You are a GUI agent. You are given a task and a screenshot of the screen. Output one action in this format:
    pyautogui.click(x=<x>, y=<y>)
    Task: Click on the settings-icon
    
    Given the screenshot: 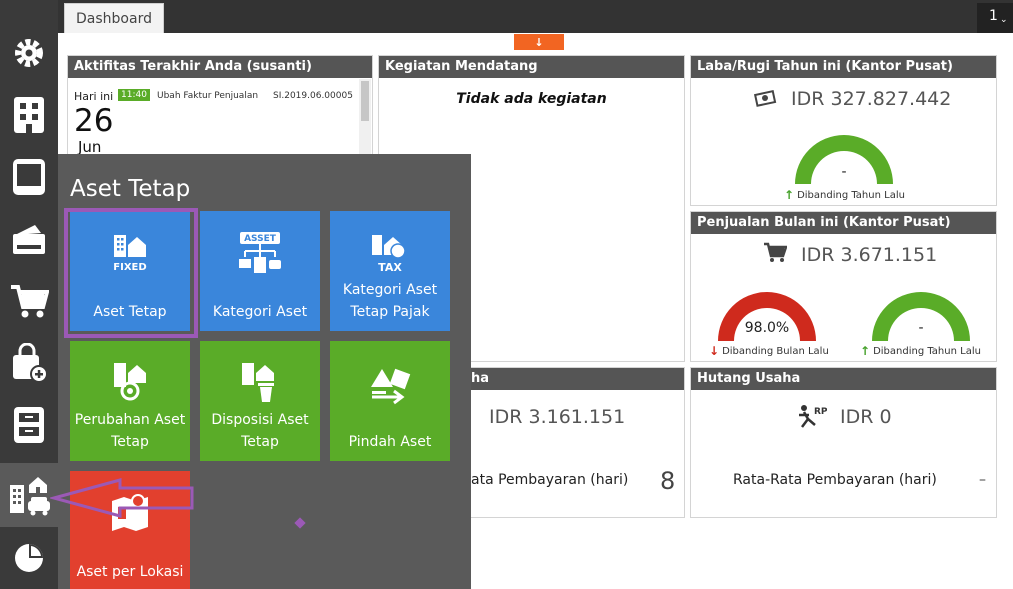 What is the action you would take?
    pyautogui.click(x=29, y=53)
    